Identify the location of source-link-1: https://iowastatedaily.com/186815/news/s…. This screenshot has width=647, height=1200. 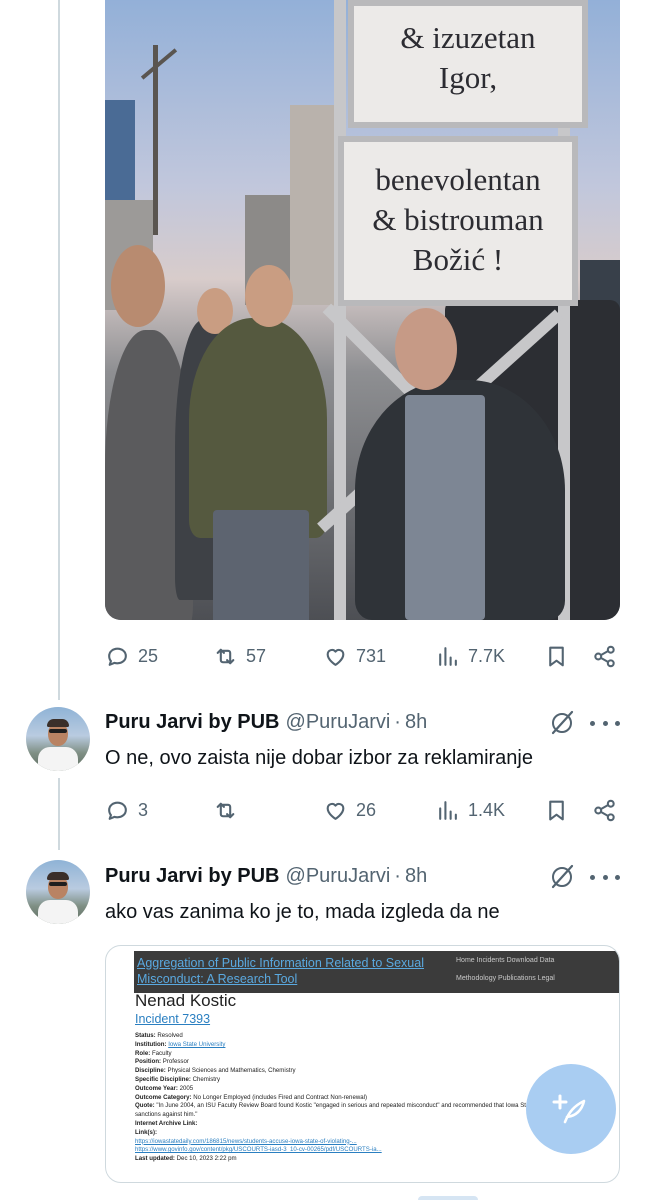
(246, 1141).